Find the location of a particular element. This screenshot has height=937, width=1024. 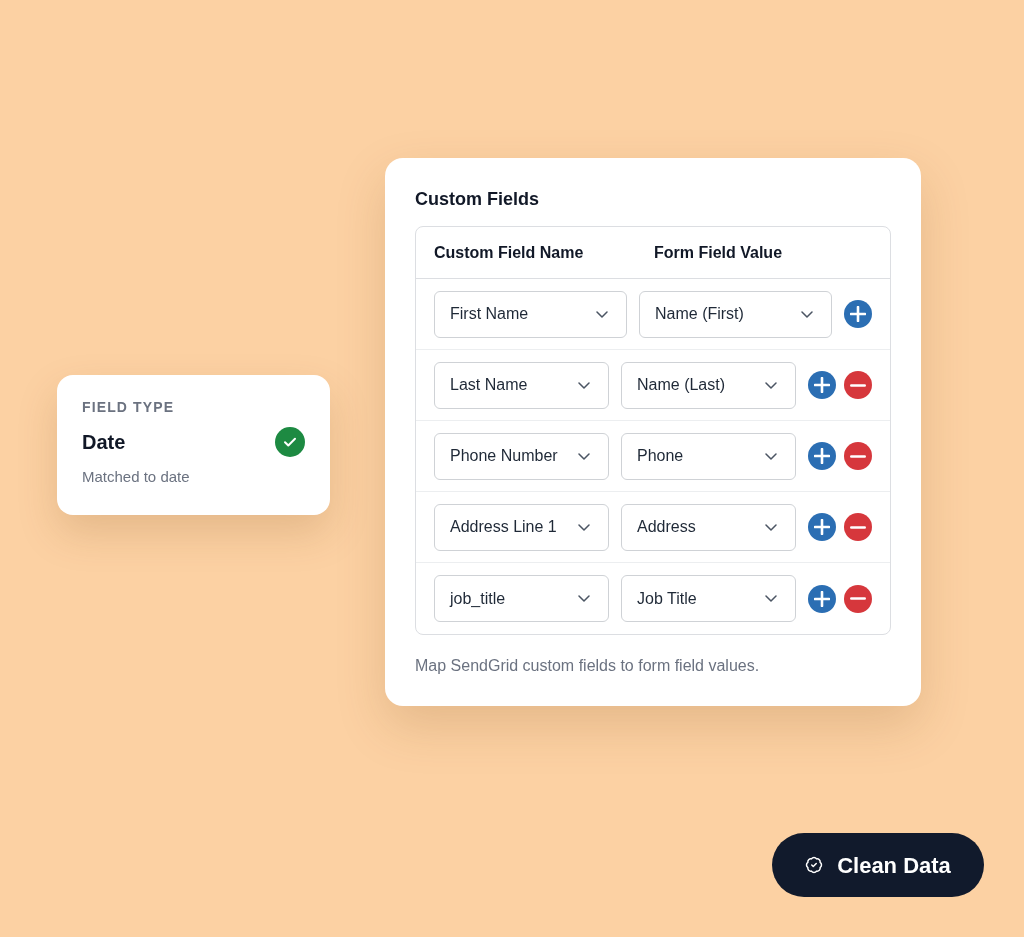

clean-data-button: Clean Data is located at coordinates (878, 865).